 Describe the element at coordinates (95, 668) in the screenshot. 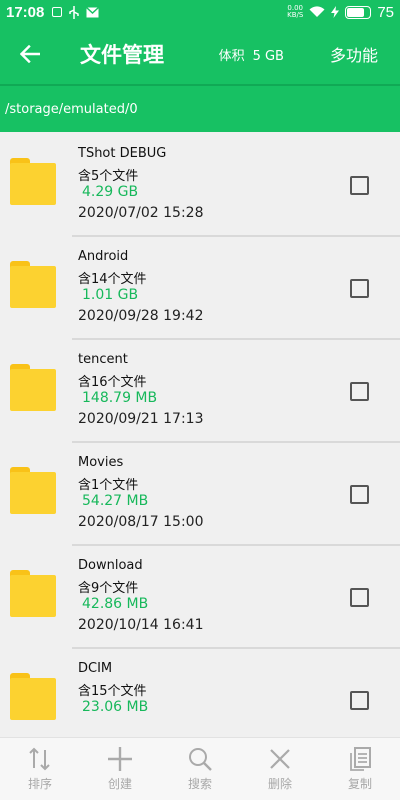

I see `folder-name: DCIM` at that location.